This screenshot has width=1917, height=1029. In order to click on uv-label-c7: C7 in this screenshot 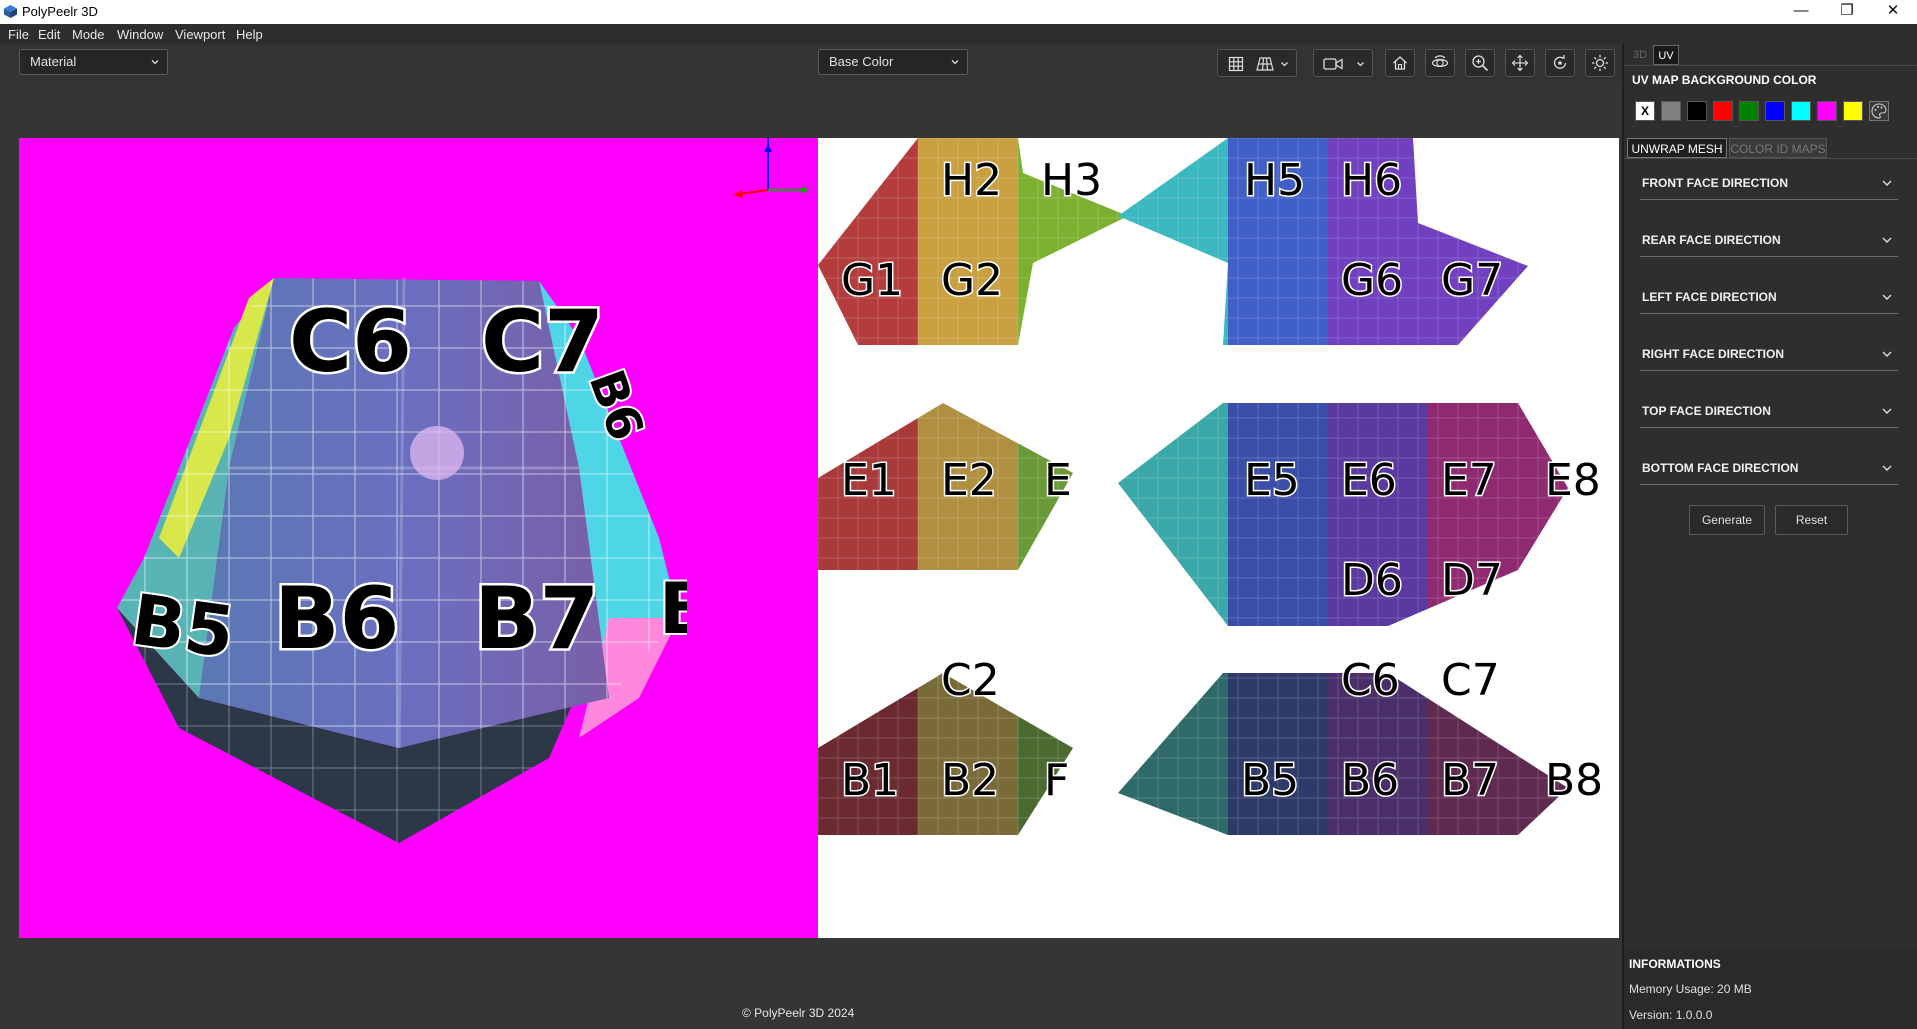, I will do `click(1470, 680)`.